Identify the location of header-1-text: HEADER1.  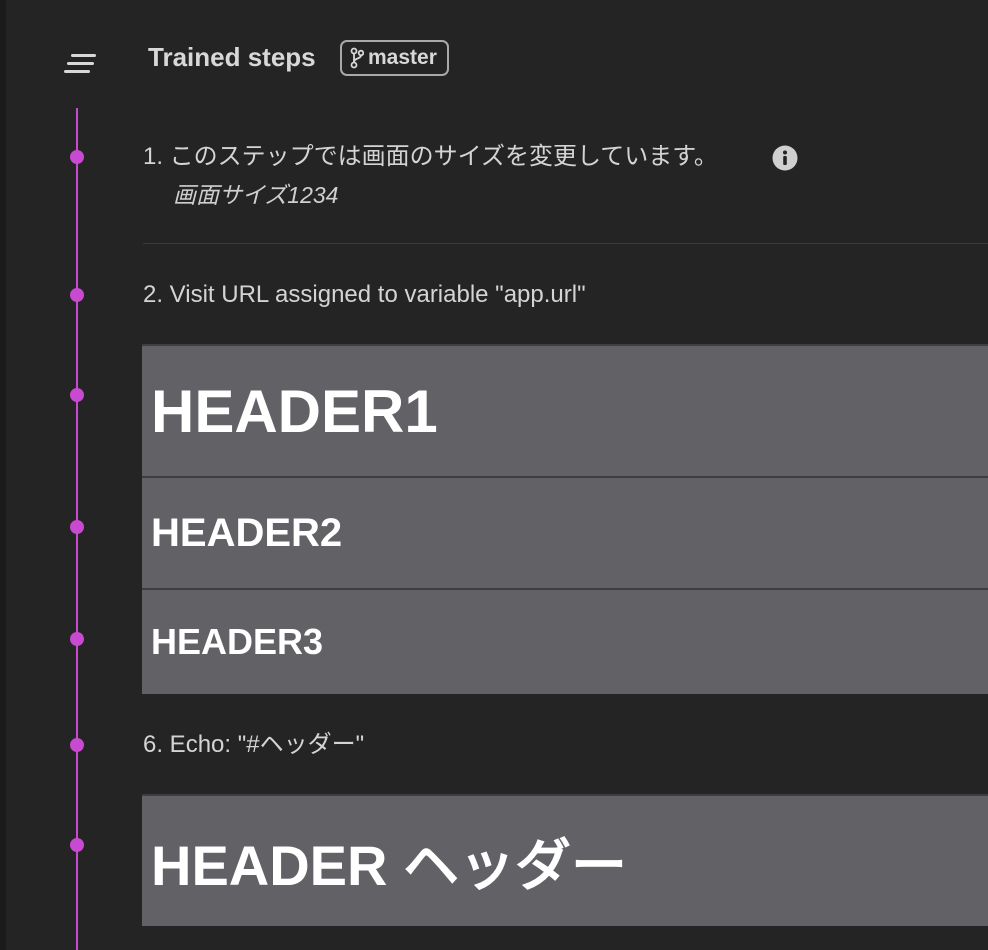
(294, 411).